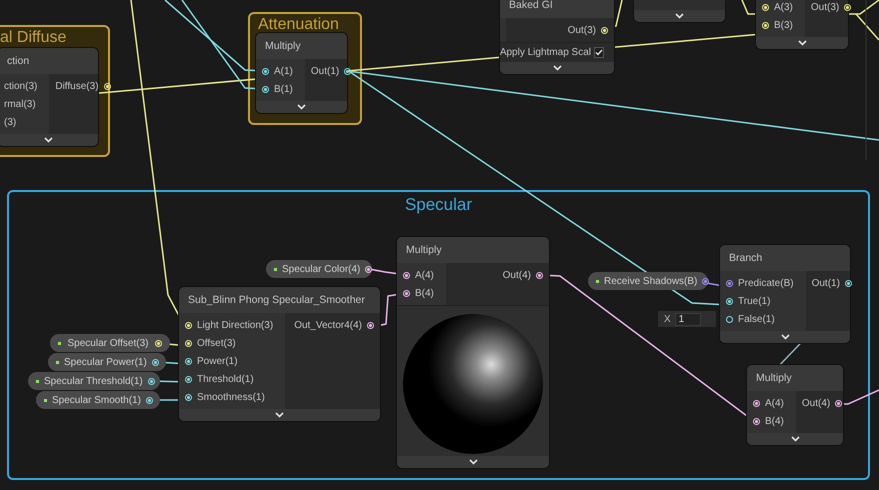 This screenshot has width=879, height=490. What do you see at coordinates (599, 52) in the screenshot?
I see `checkbox` at bounding box center [599, 52].